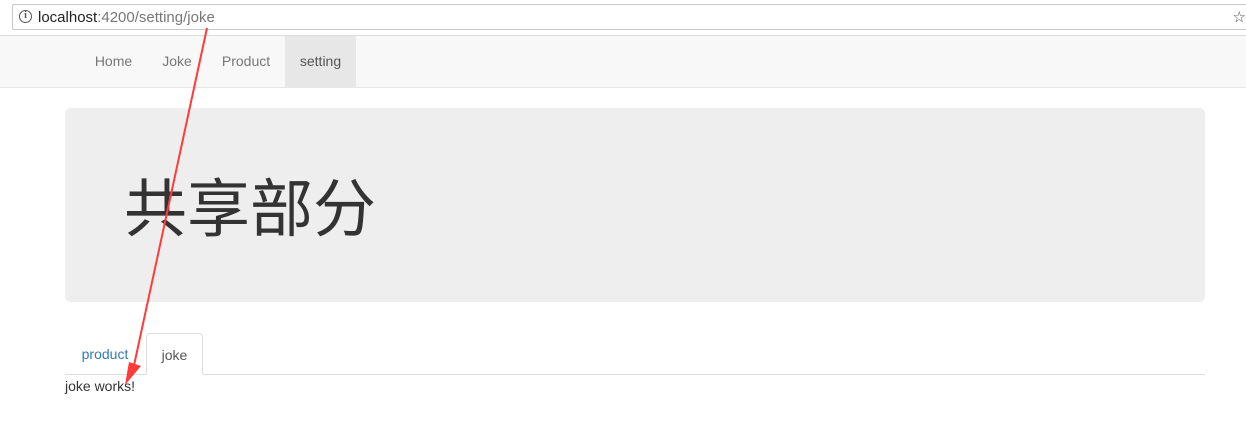 This screenshot has width=1246, height=432. I want to click on url-field: i localhost:4200/setting/joke ☆, so click(629, 17).